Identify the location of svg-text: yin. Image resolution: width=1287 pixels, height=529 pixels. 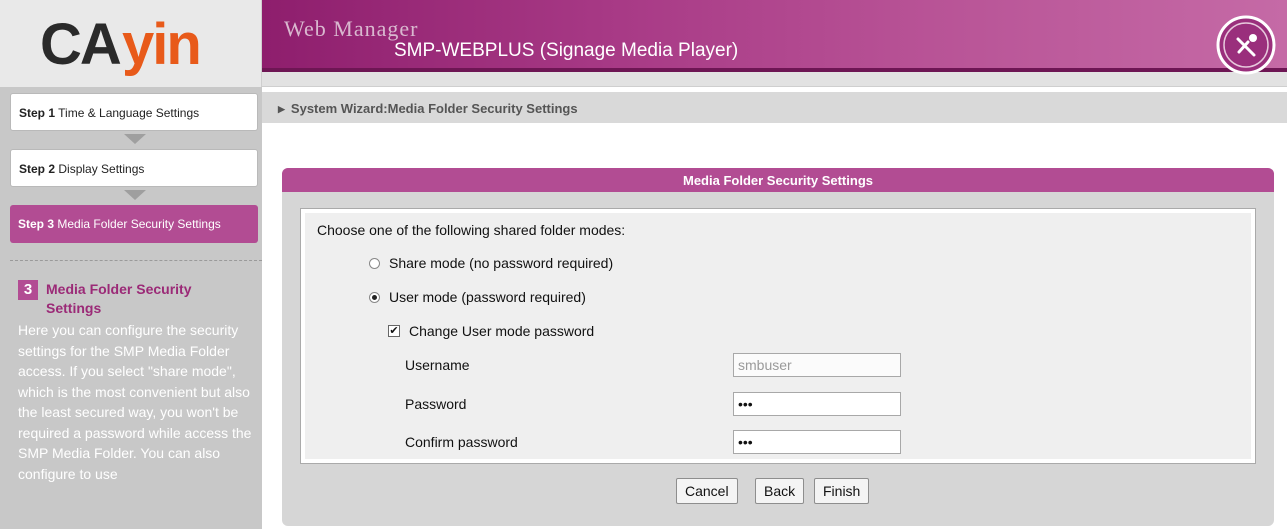
(161, 44).